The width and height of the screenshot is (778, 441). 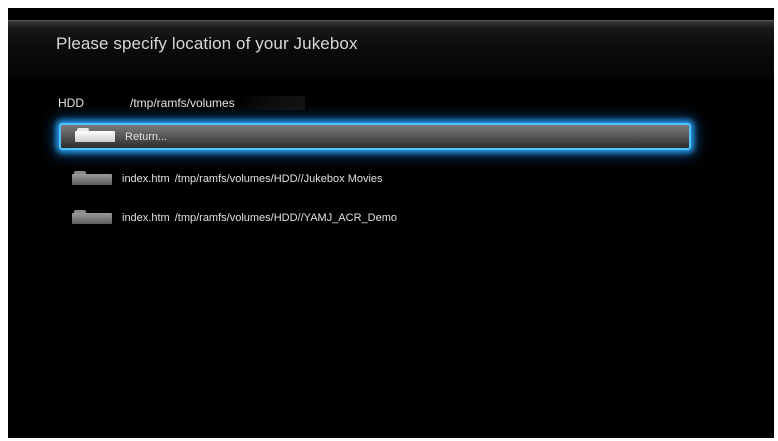 I want to click on current-path: /tmp/ramfs/volumes, so click(x=217, y=103).